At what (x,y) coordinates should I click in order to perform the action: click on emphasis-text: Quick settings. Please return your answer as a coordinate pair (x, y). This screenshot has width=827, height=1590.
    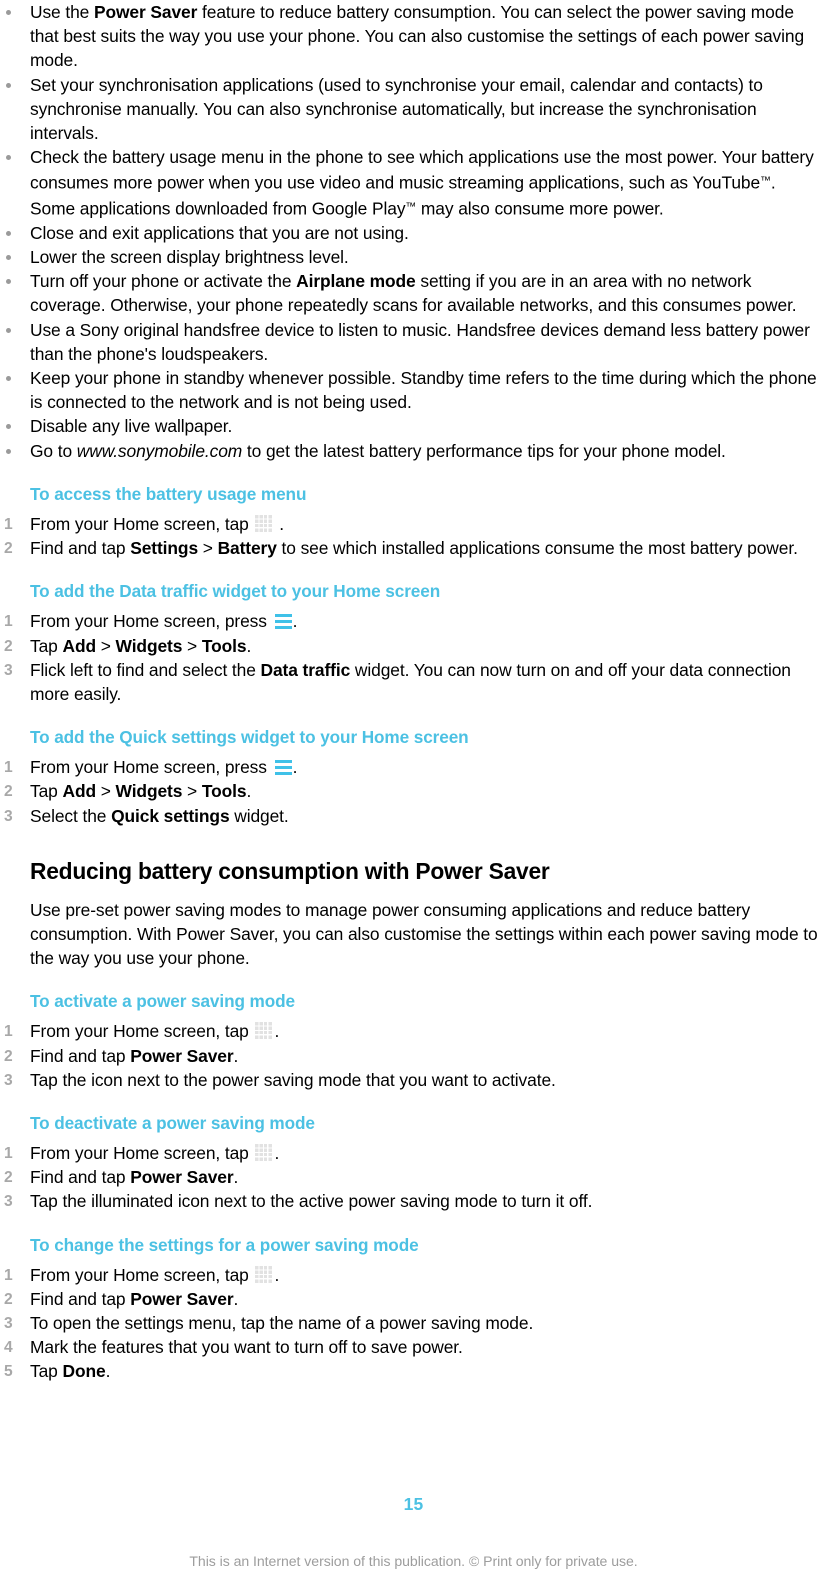
    Looking at the image, I should click on (170, 815).